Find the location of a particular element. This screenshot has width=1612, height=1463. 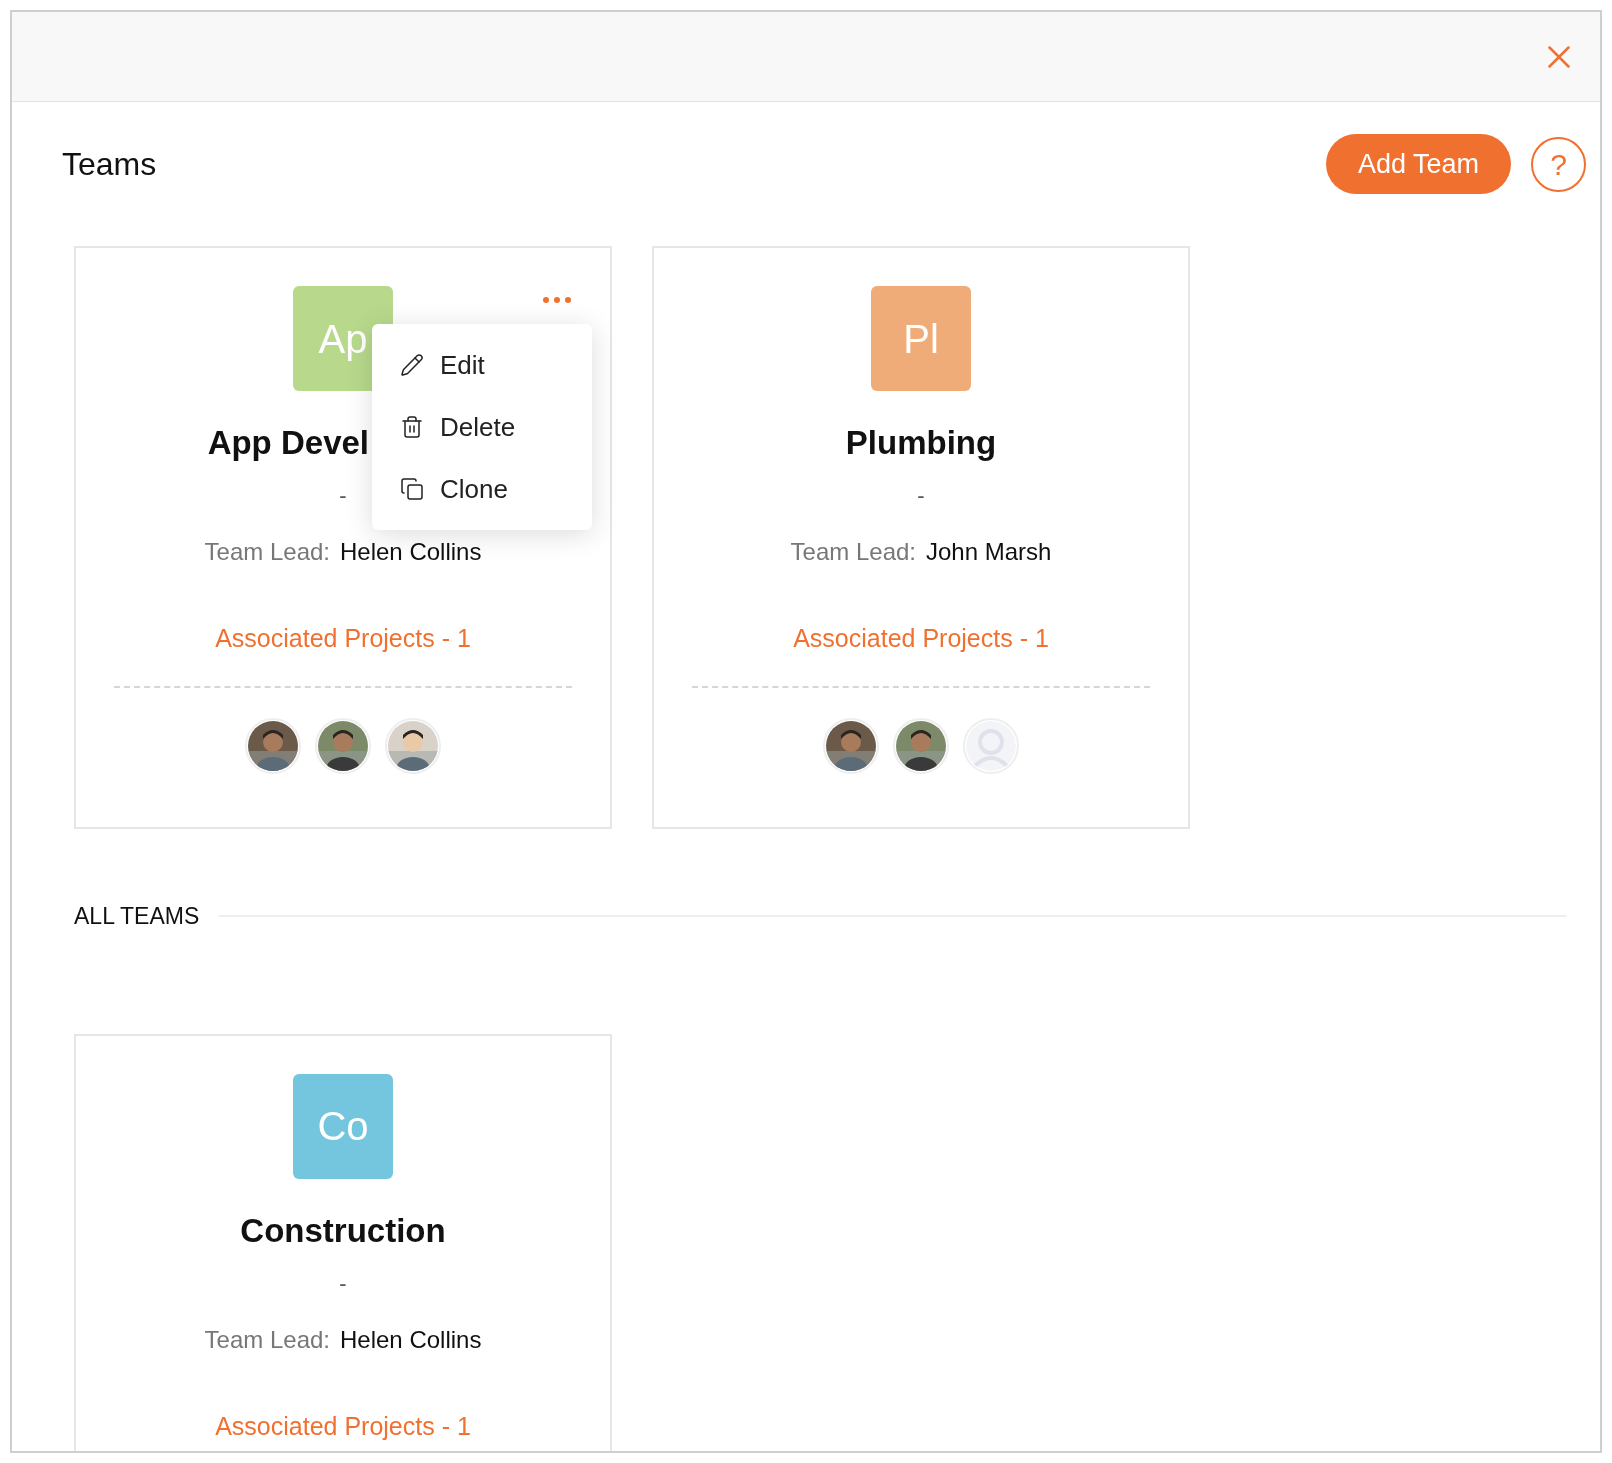

section-title: ALL TEAMS is located at coordinates (137, 916).